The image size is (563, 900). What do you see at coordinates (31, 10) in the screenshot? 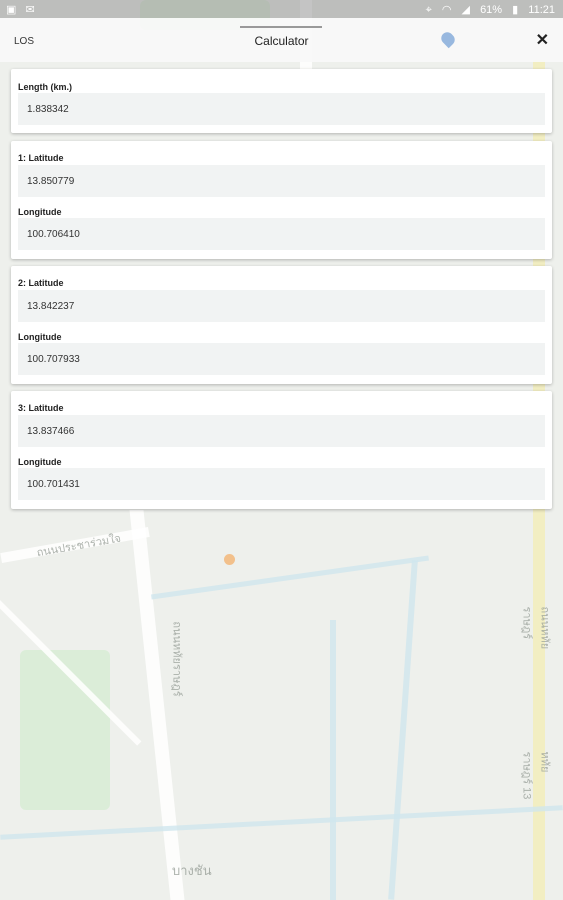
I see `mail-icon: ✉` at bounding box center [31, 10].